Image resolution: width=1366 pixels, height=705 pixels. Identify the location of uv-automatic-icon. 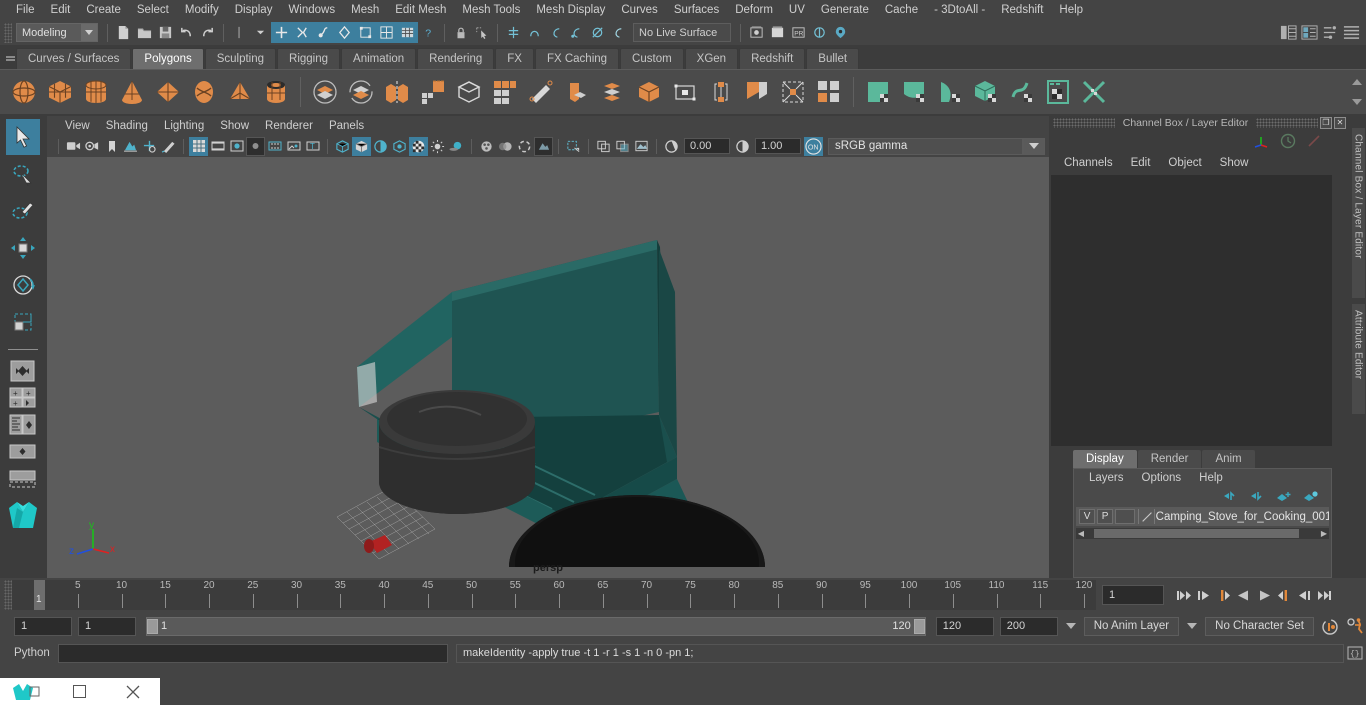
(1022, 92).